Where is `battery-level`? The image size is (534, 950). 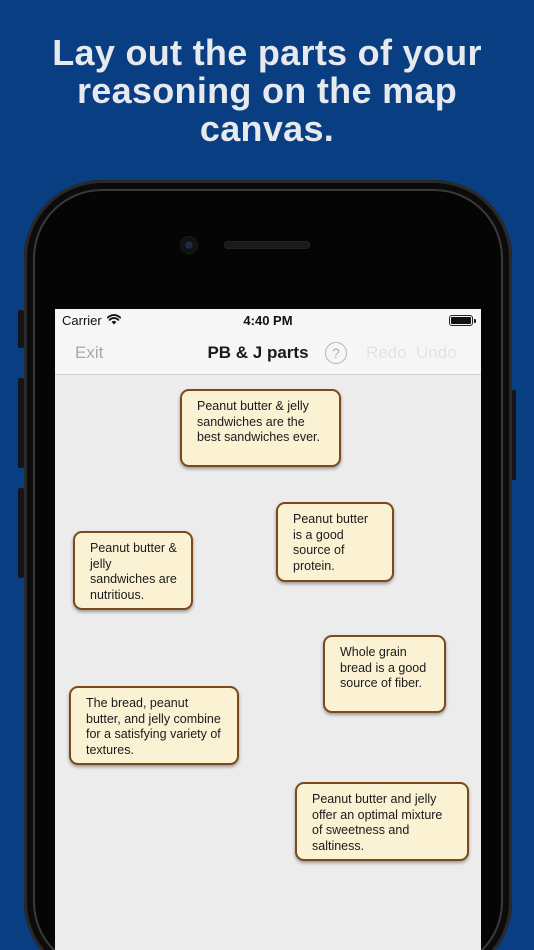
battery-level is located at coordinates (461, 320).